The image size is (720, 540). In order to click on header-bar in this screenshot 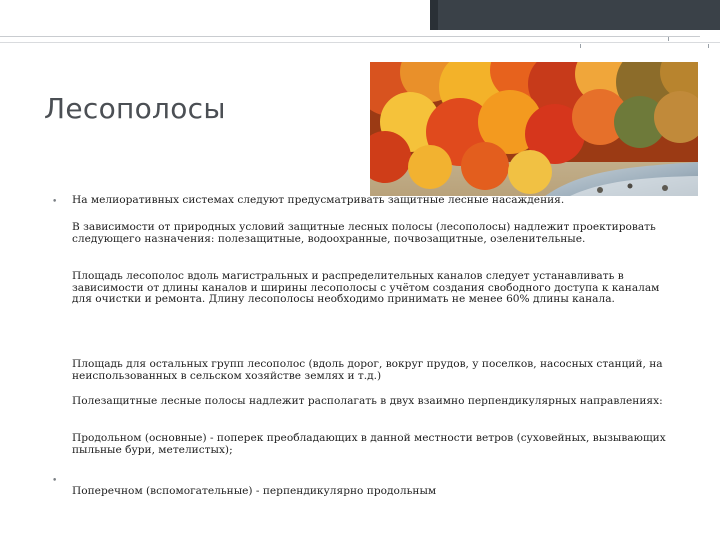, I will do `click(575, 15)`.